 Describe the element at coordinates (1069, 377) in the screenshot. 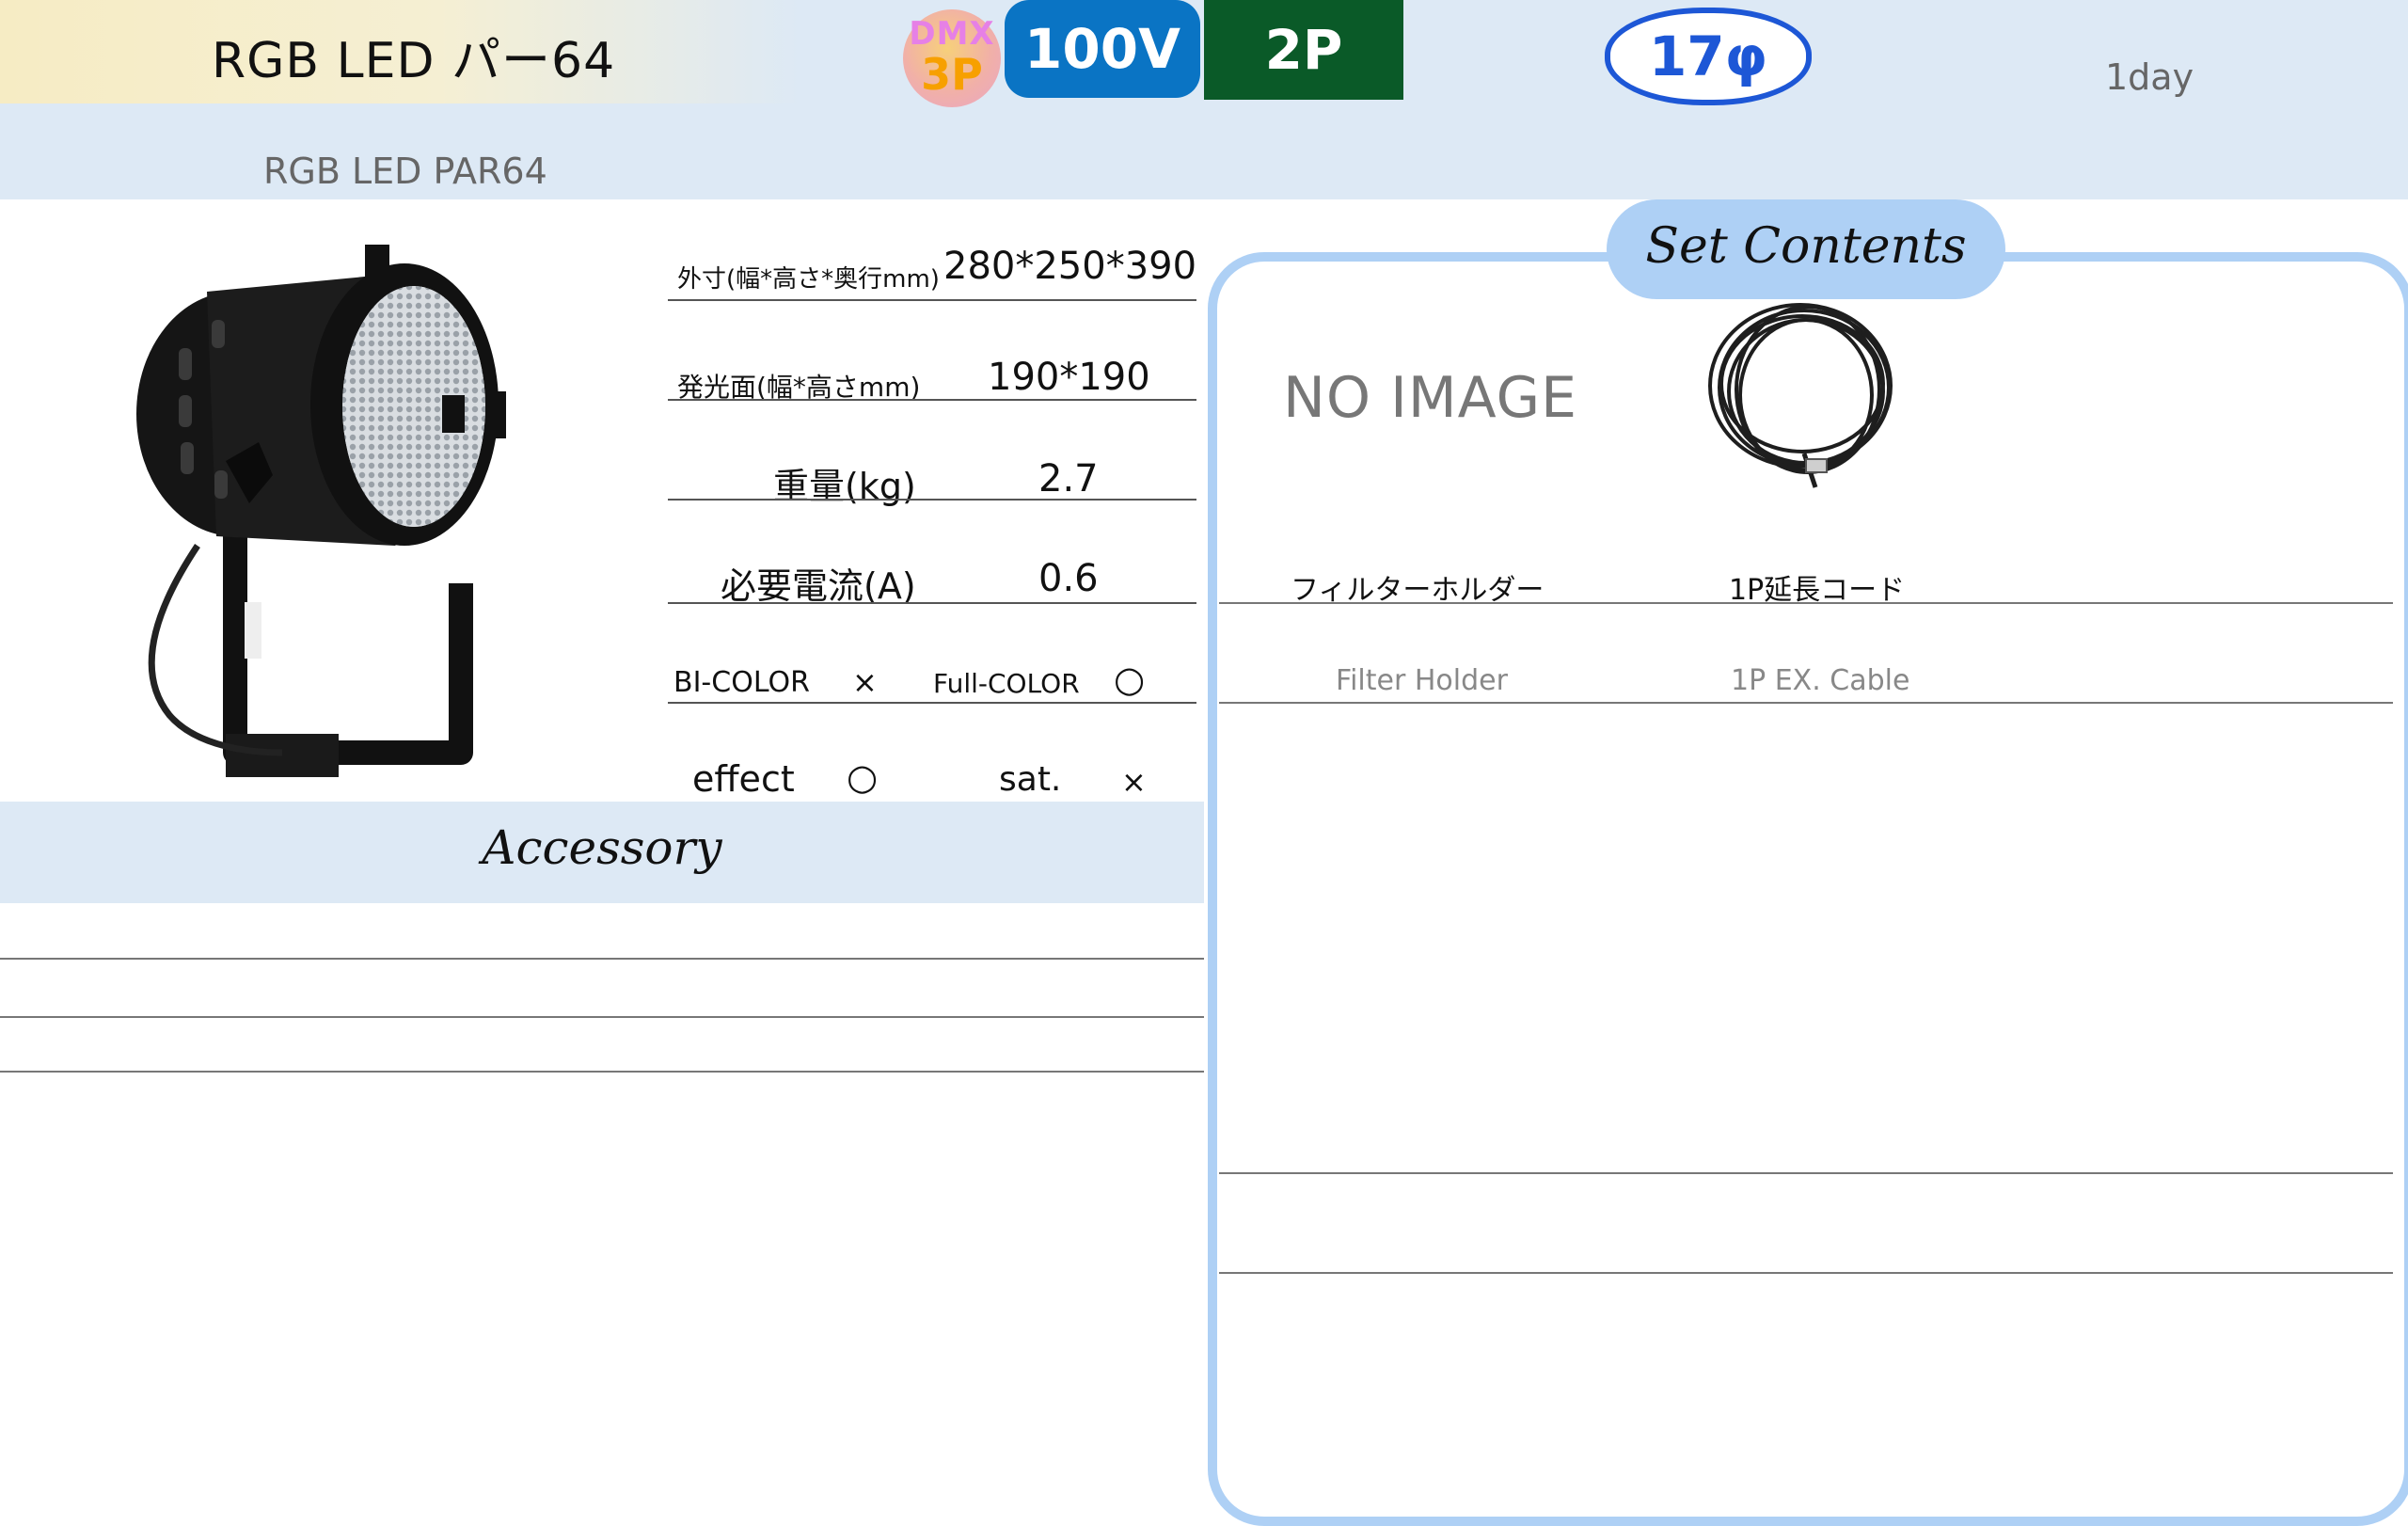

I see `face-value: 190*190` at that location.